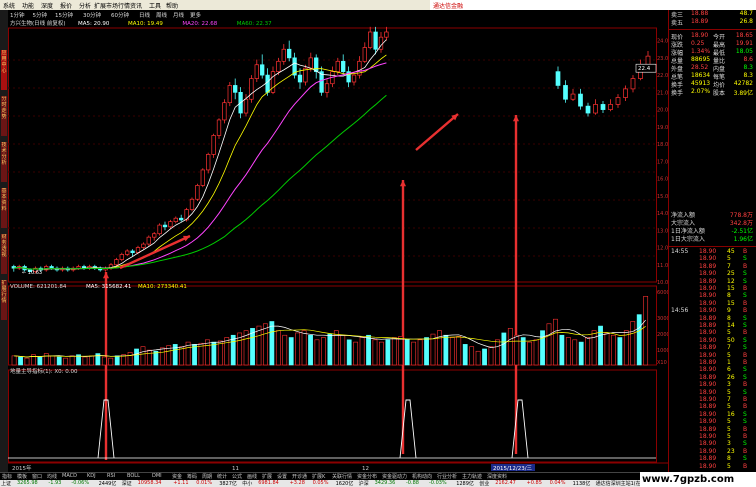 This screenshot has width=756, height=487. What do you see at coordinates (534, 483) in the screenshot?
I see `status-item-22: +0.85` at bounding box center [534, 483].